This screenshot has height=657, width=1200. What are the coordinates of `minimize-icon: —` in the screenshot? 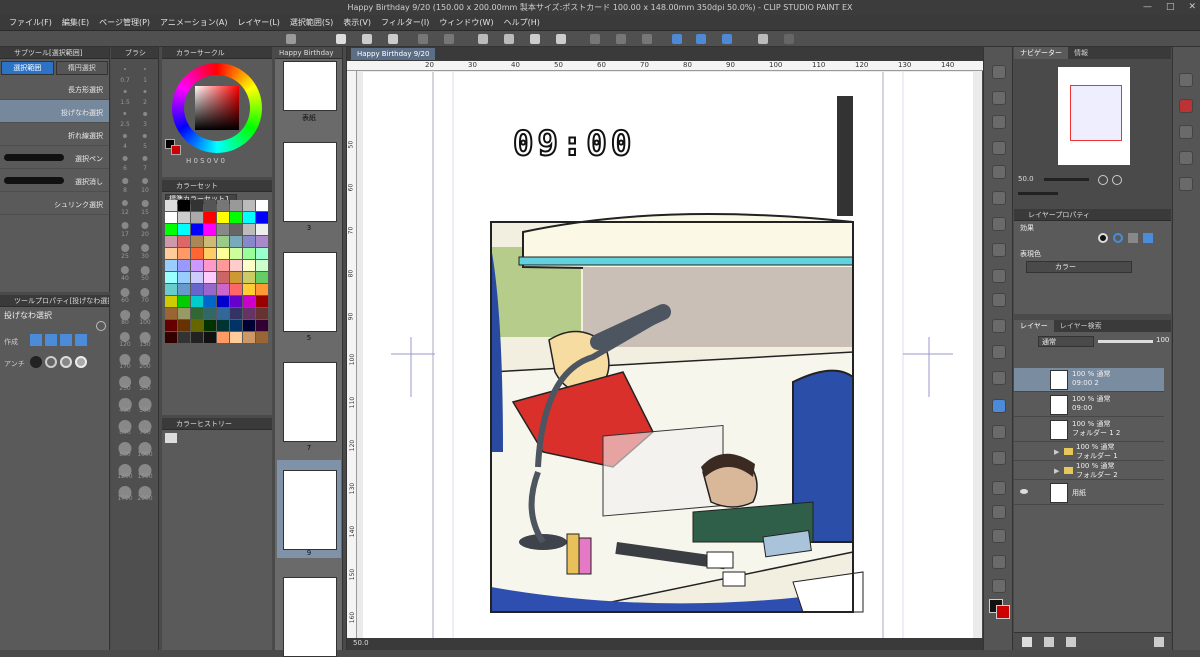 It's located at (1147, 7).